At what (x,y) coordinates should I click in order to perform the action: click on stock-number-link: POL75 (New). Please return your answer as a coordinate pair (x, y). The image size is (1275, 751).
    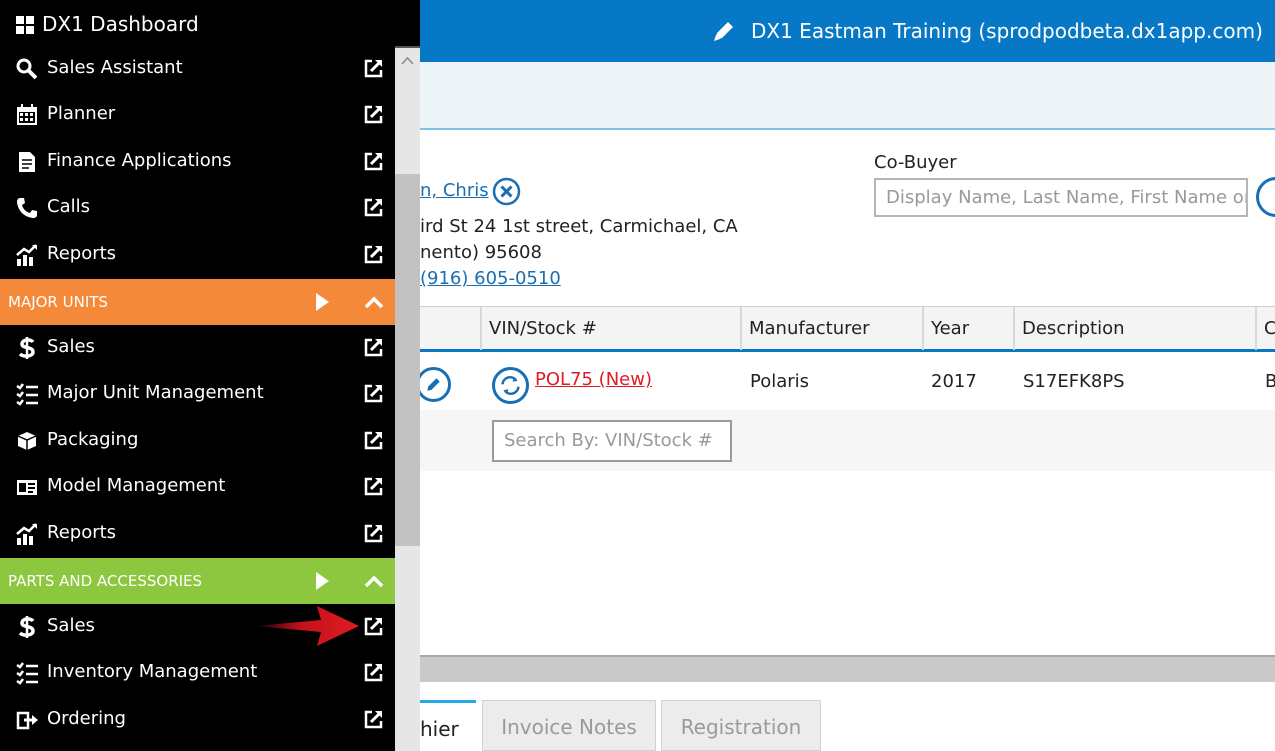
    Looking at the image, I should click on (593, 379).